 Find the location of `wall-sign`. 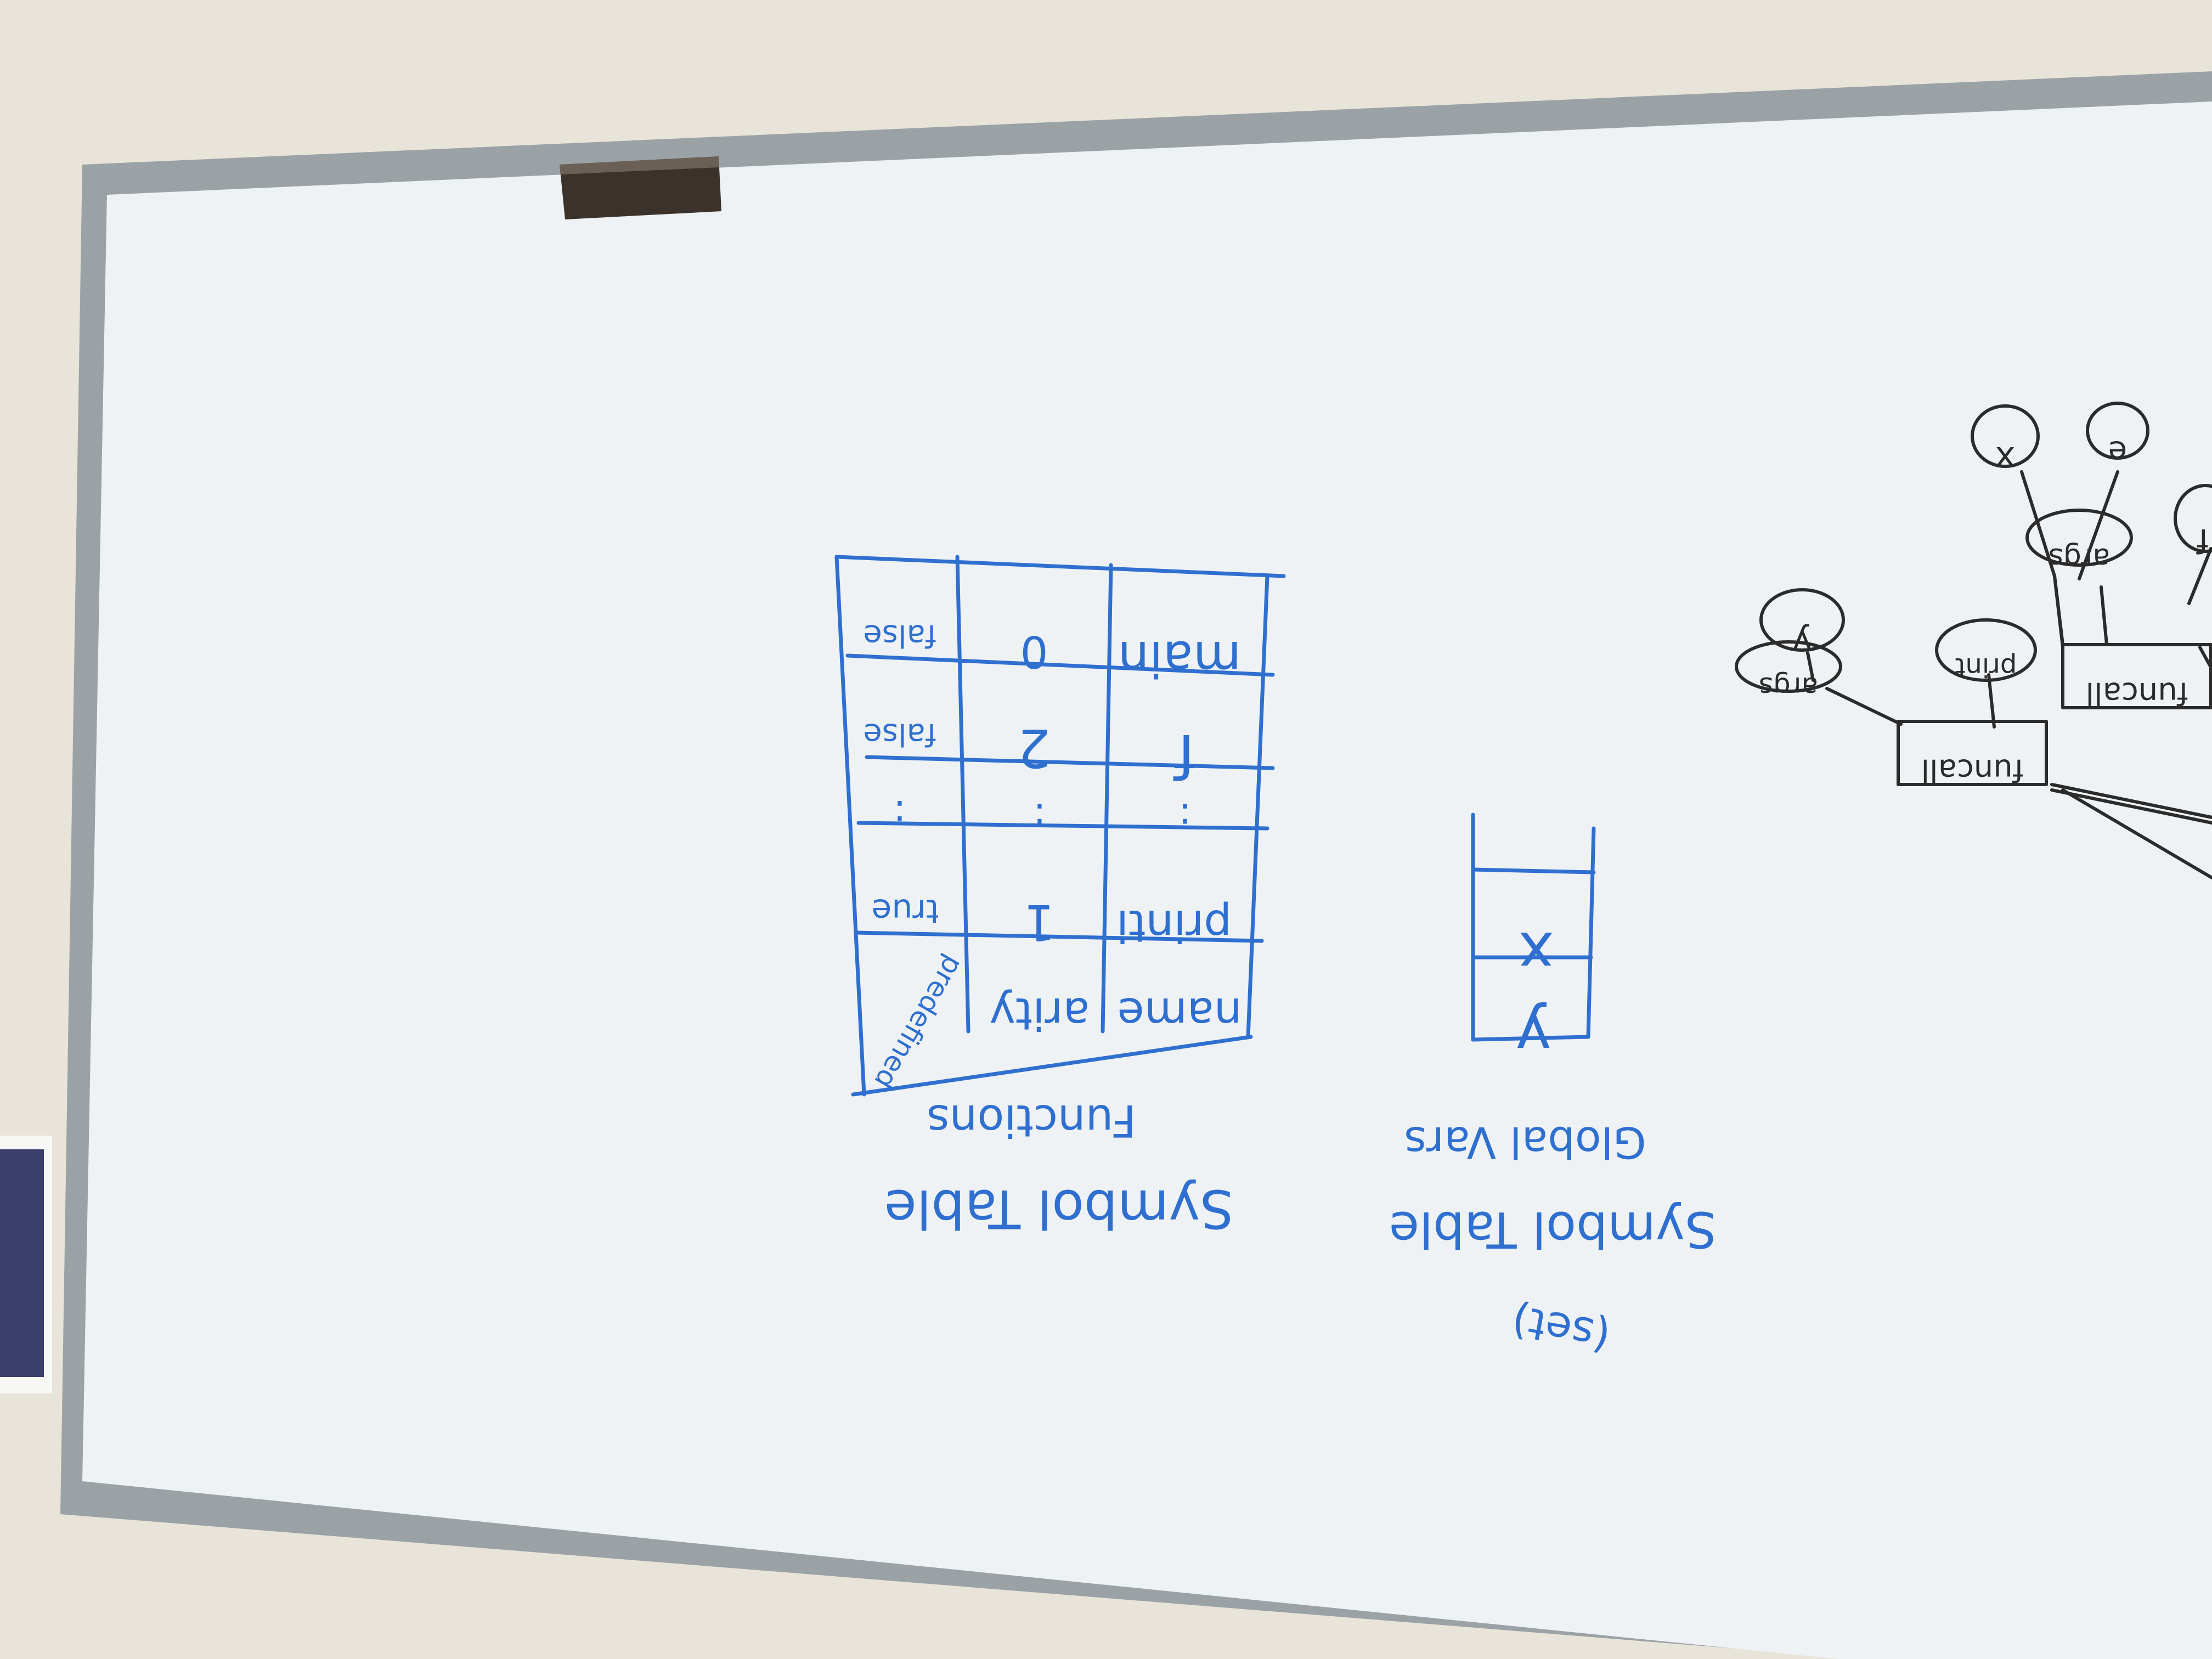

wall-sign is located at coordinates (26, 1264).